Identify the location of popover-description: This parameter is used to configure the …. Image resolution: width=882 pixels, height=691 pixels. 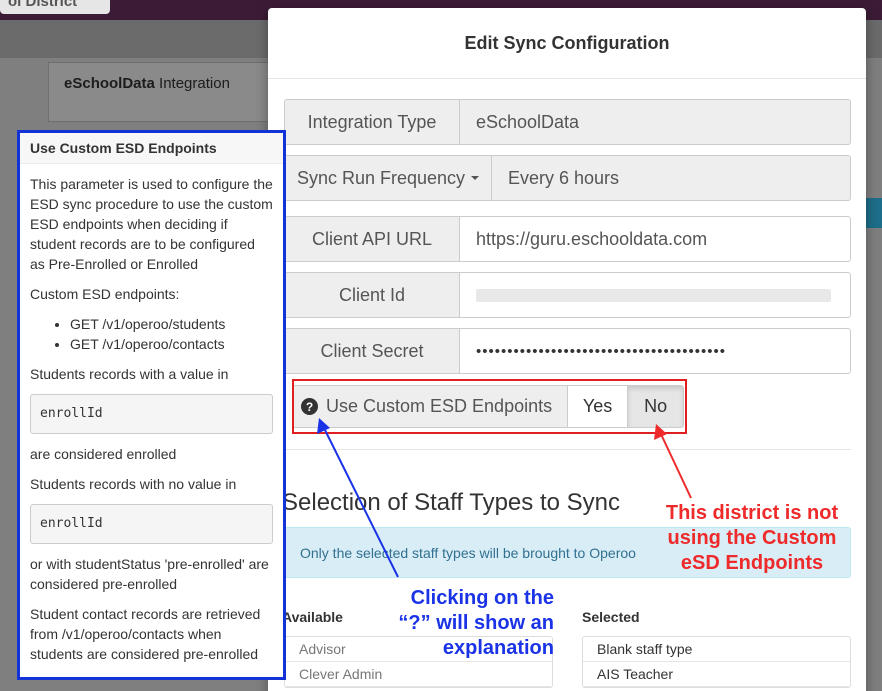
(151, 224).